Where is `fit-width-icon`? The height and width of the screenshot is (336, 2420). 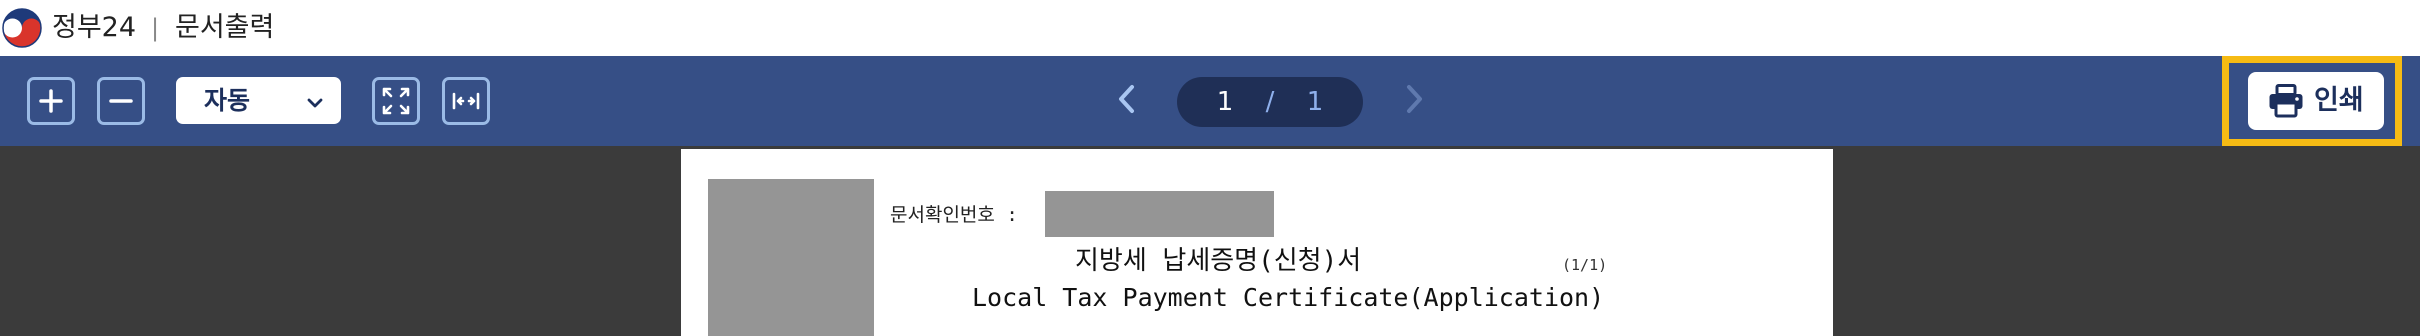
fit-width-icon is located at coordinates (466, 101).